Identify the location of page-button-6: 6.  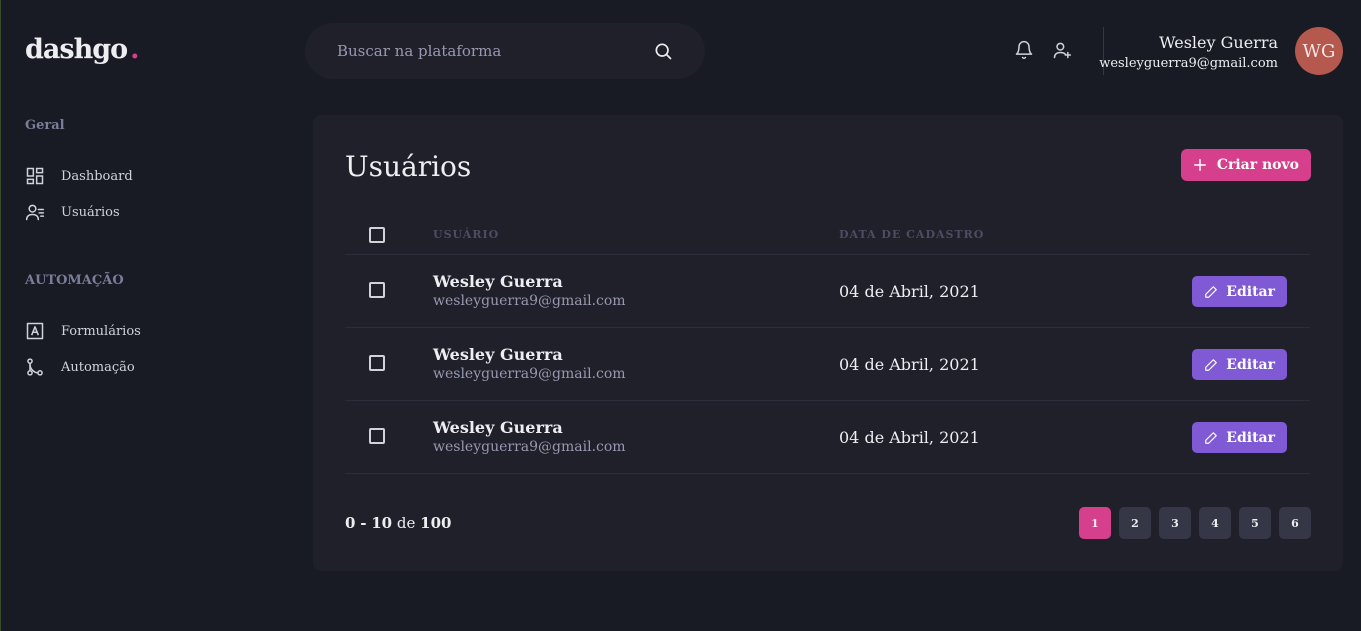
(1295, 523).